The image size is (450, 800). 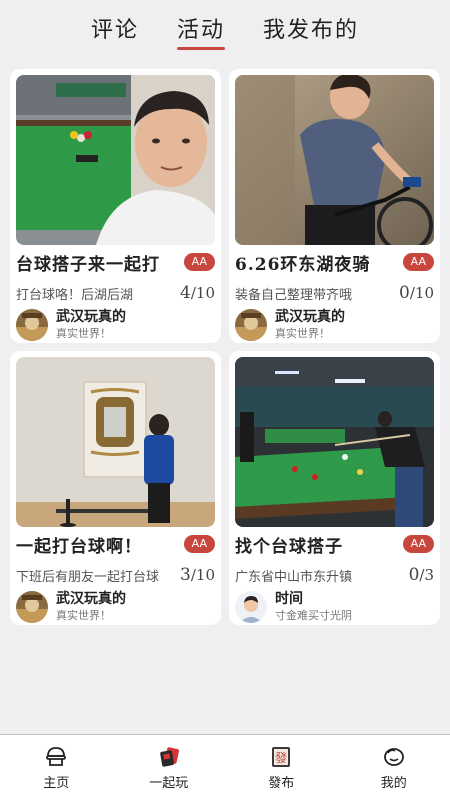 I want to click on activity-title: 找个台球搭子, so click(x=289, y=546).